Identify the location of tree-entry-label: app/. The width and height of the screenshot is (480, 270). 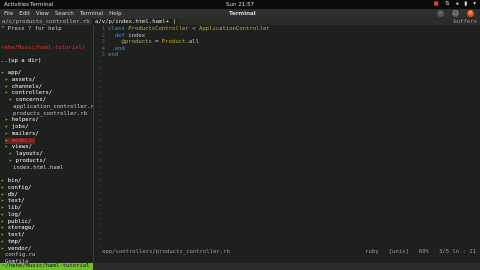
(14, 73).